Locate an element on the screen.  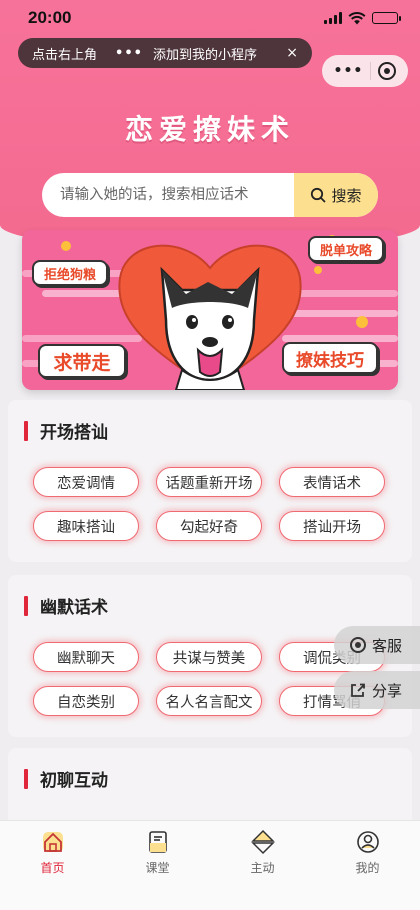
section-title: 初聊互动 is located at coordinates (66, 778).